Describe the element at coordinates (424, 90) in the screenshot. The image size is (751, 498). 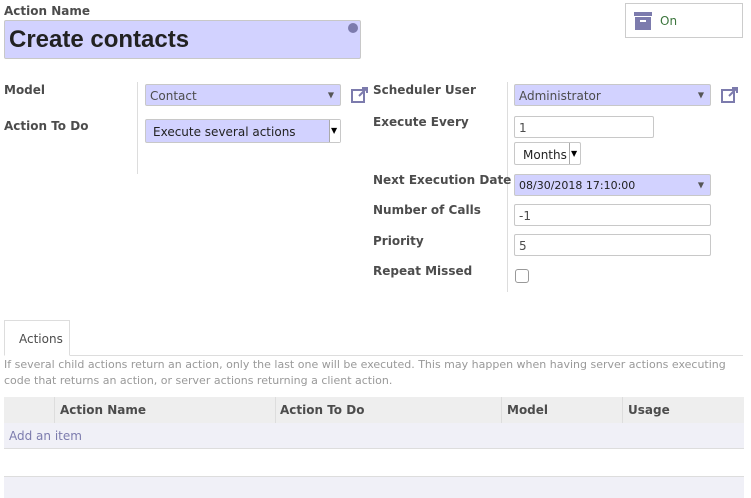
I see `scheduler-user-label: Scheduler User` at that location.